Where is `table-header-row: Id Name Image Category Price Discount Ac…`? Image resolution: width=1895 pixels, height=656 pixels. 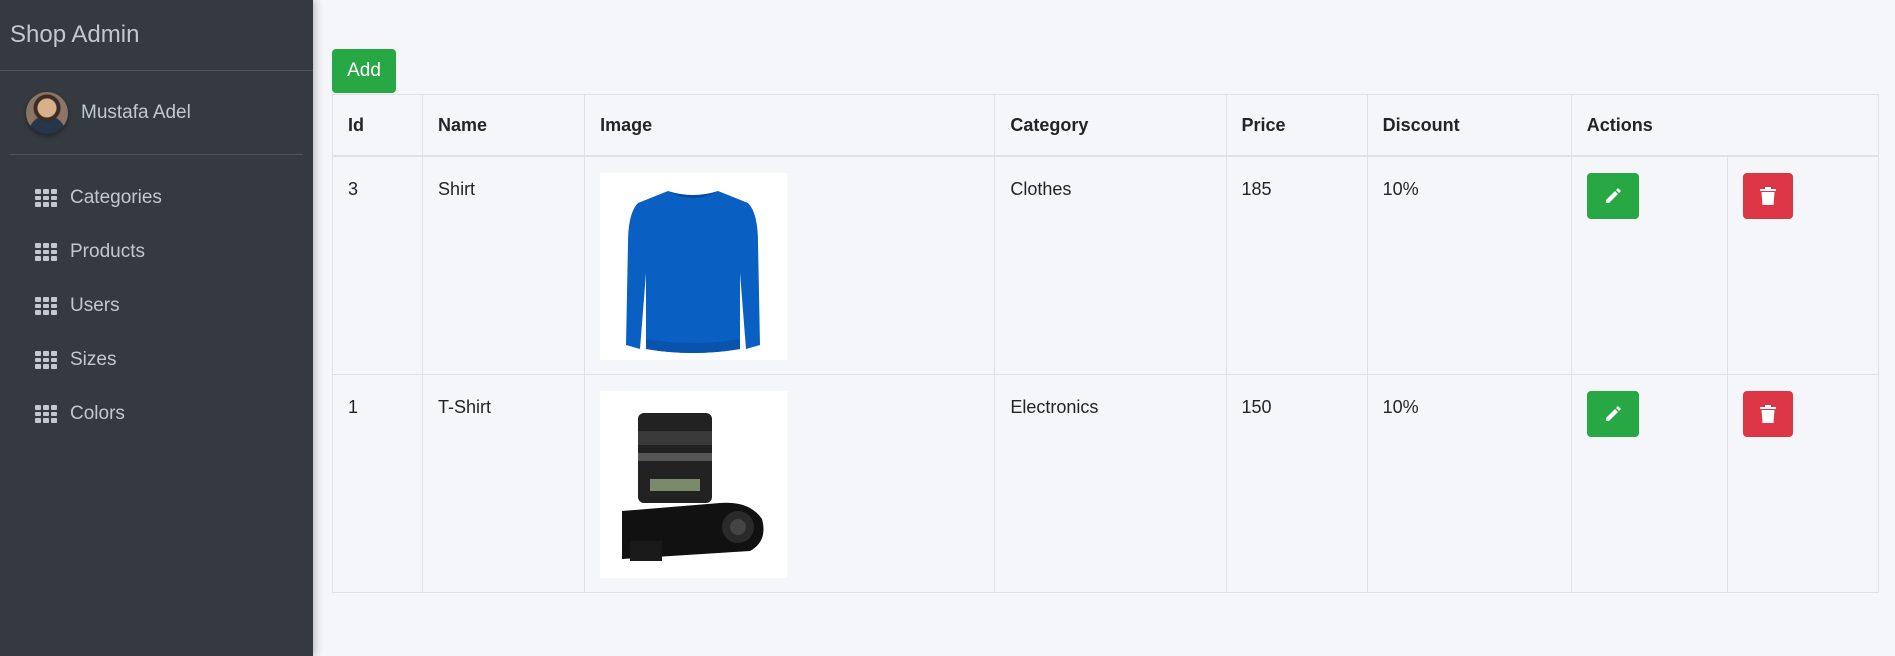
table-header-row: Id Name Image Category Price Discount Ac… is located at coordinates (1105, 125).